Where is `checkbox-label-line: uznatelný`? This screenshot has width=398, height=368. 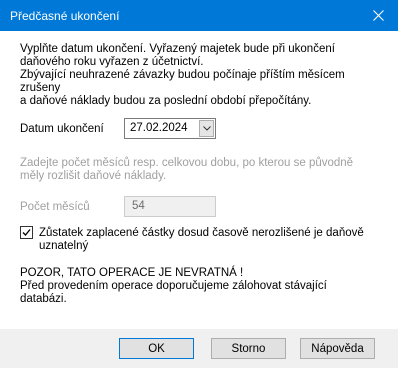 checkbox-label-line: uznatelný is located at coordinates (64, 246).